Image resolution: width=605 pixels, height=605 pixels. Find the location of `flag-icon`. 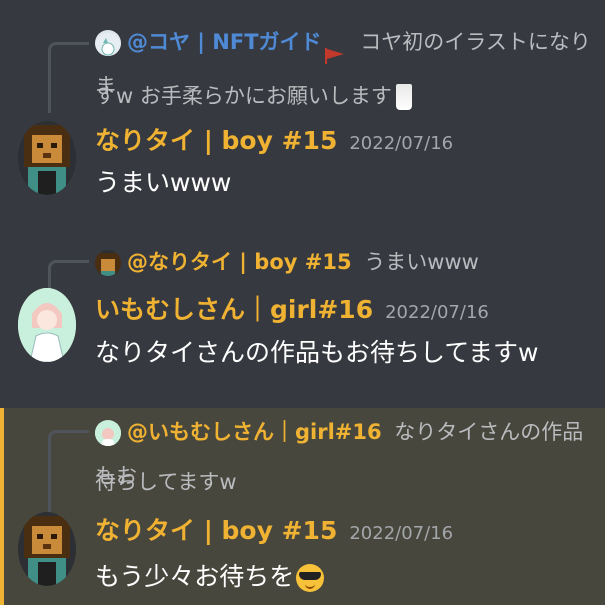

flag-icon is located at coordinates (335, 49).